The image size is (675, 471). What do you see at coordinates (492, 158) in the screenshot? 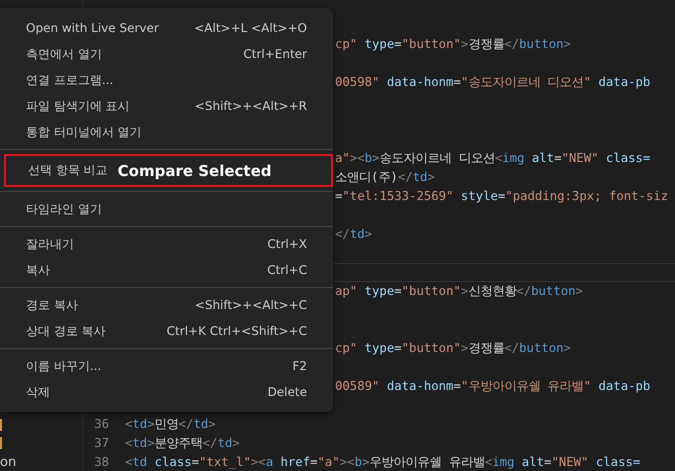
I see `code-line: a"><b>송도자이르네 디오션<img alt="NEW" class=` at bounding box center [492, 158].